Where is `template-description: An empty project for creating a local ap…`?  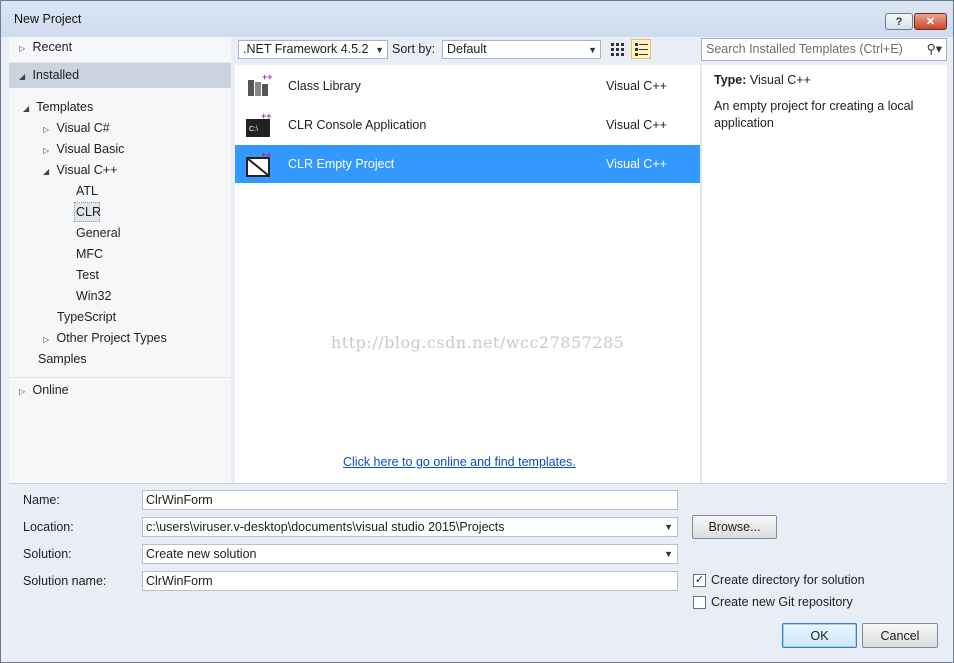
template-description: An empty project for creating a local ap… is located at coordinates (814, 114).